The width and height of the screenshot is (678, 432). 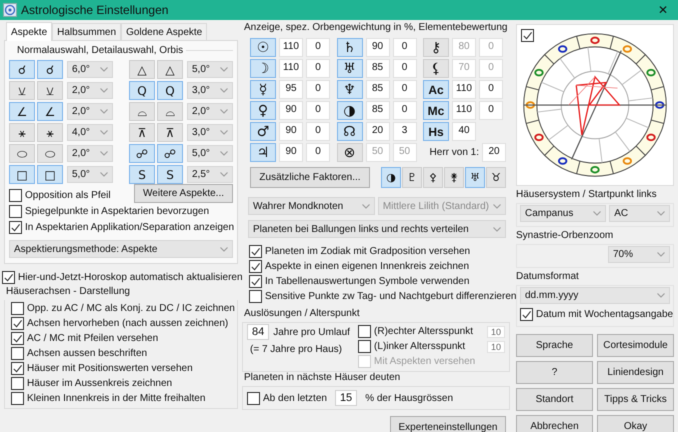 I want to click on years-field: 84, so click(x=258, y=332).